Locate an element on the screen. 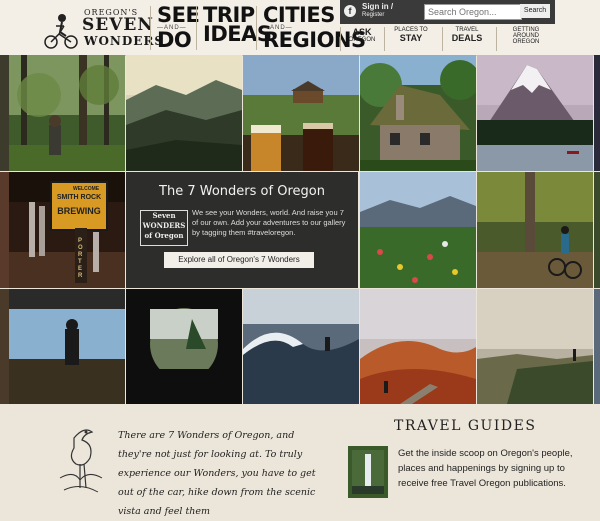 The width and height of the screenshot is (600, 521). nav-places-to-stay: PLACES TO STAY is located at coordinates (410, 39).